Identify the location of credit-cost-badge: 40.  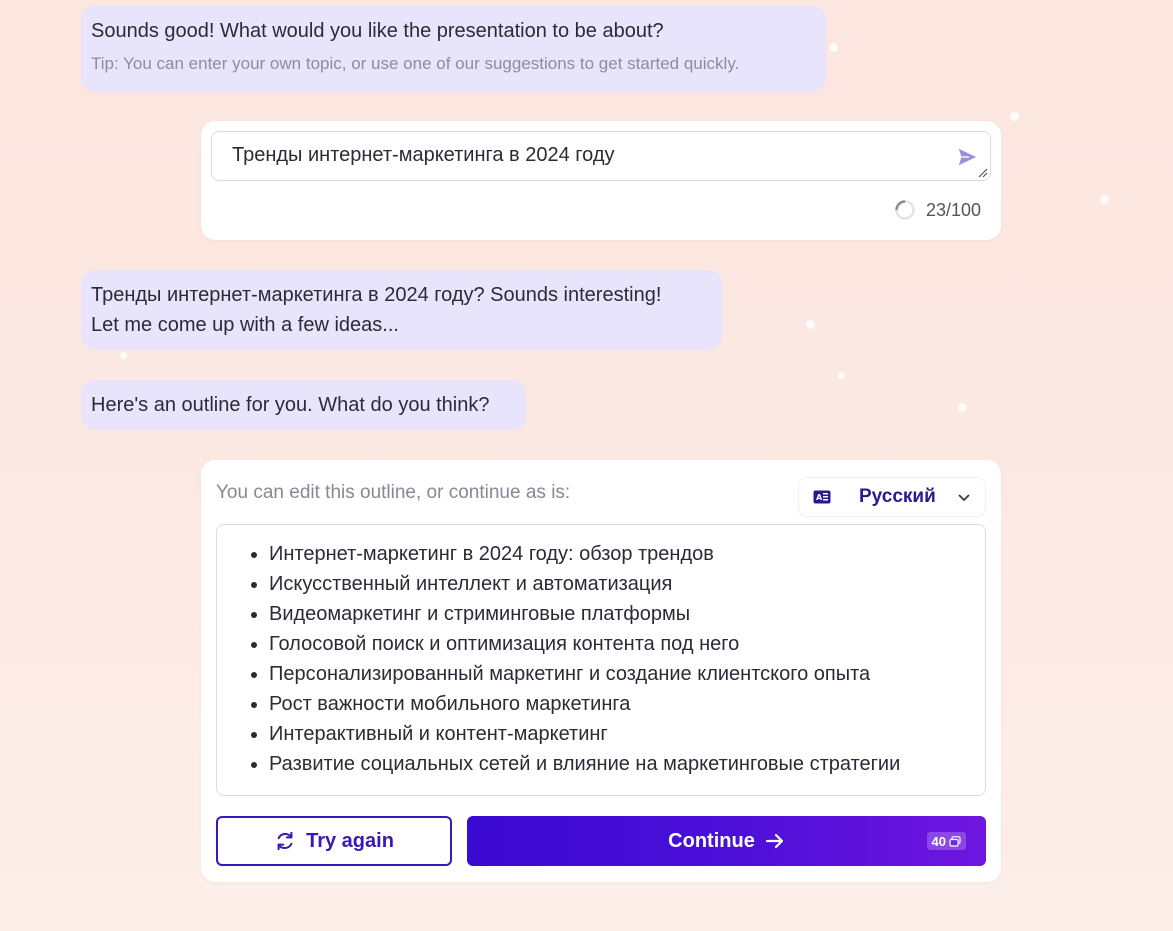
(946, 841).